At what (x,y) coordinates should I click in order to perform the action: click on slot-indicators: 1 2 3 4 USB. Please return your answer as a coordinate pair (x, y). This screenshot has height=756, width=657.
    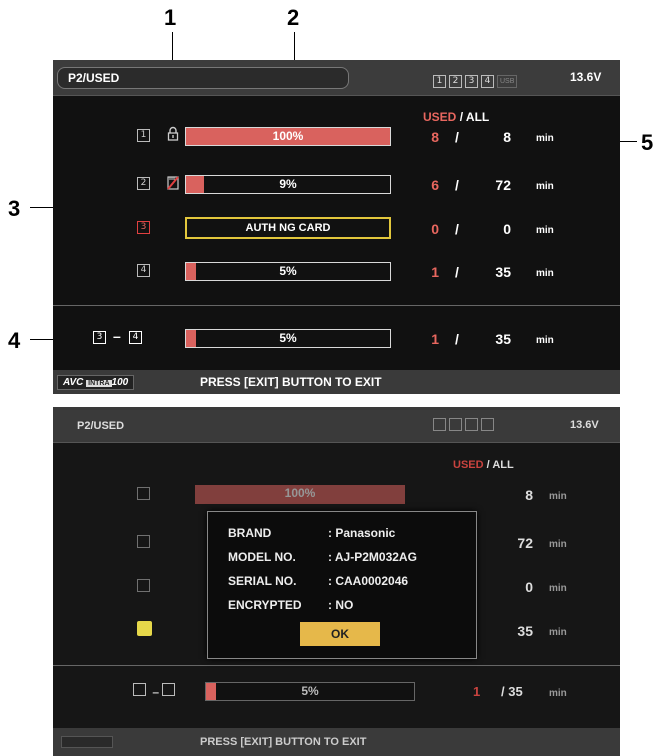
    Looking at the image, I should click on (475, 79).